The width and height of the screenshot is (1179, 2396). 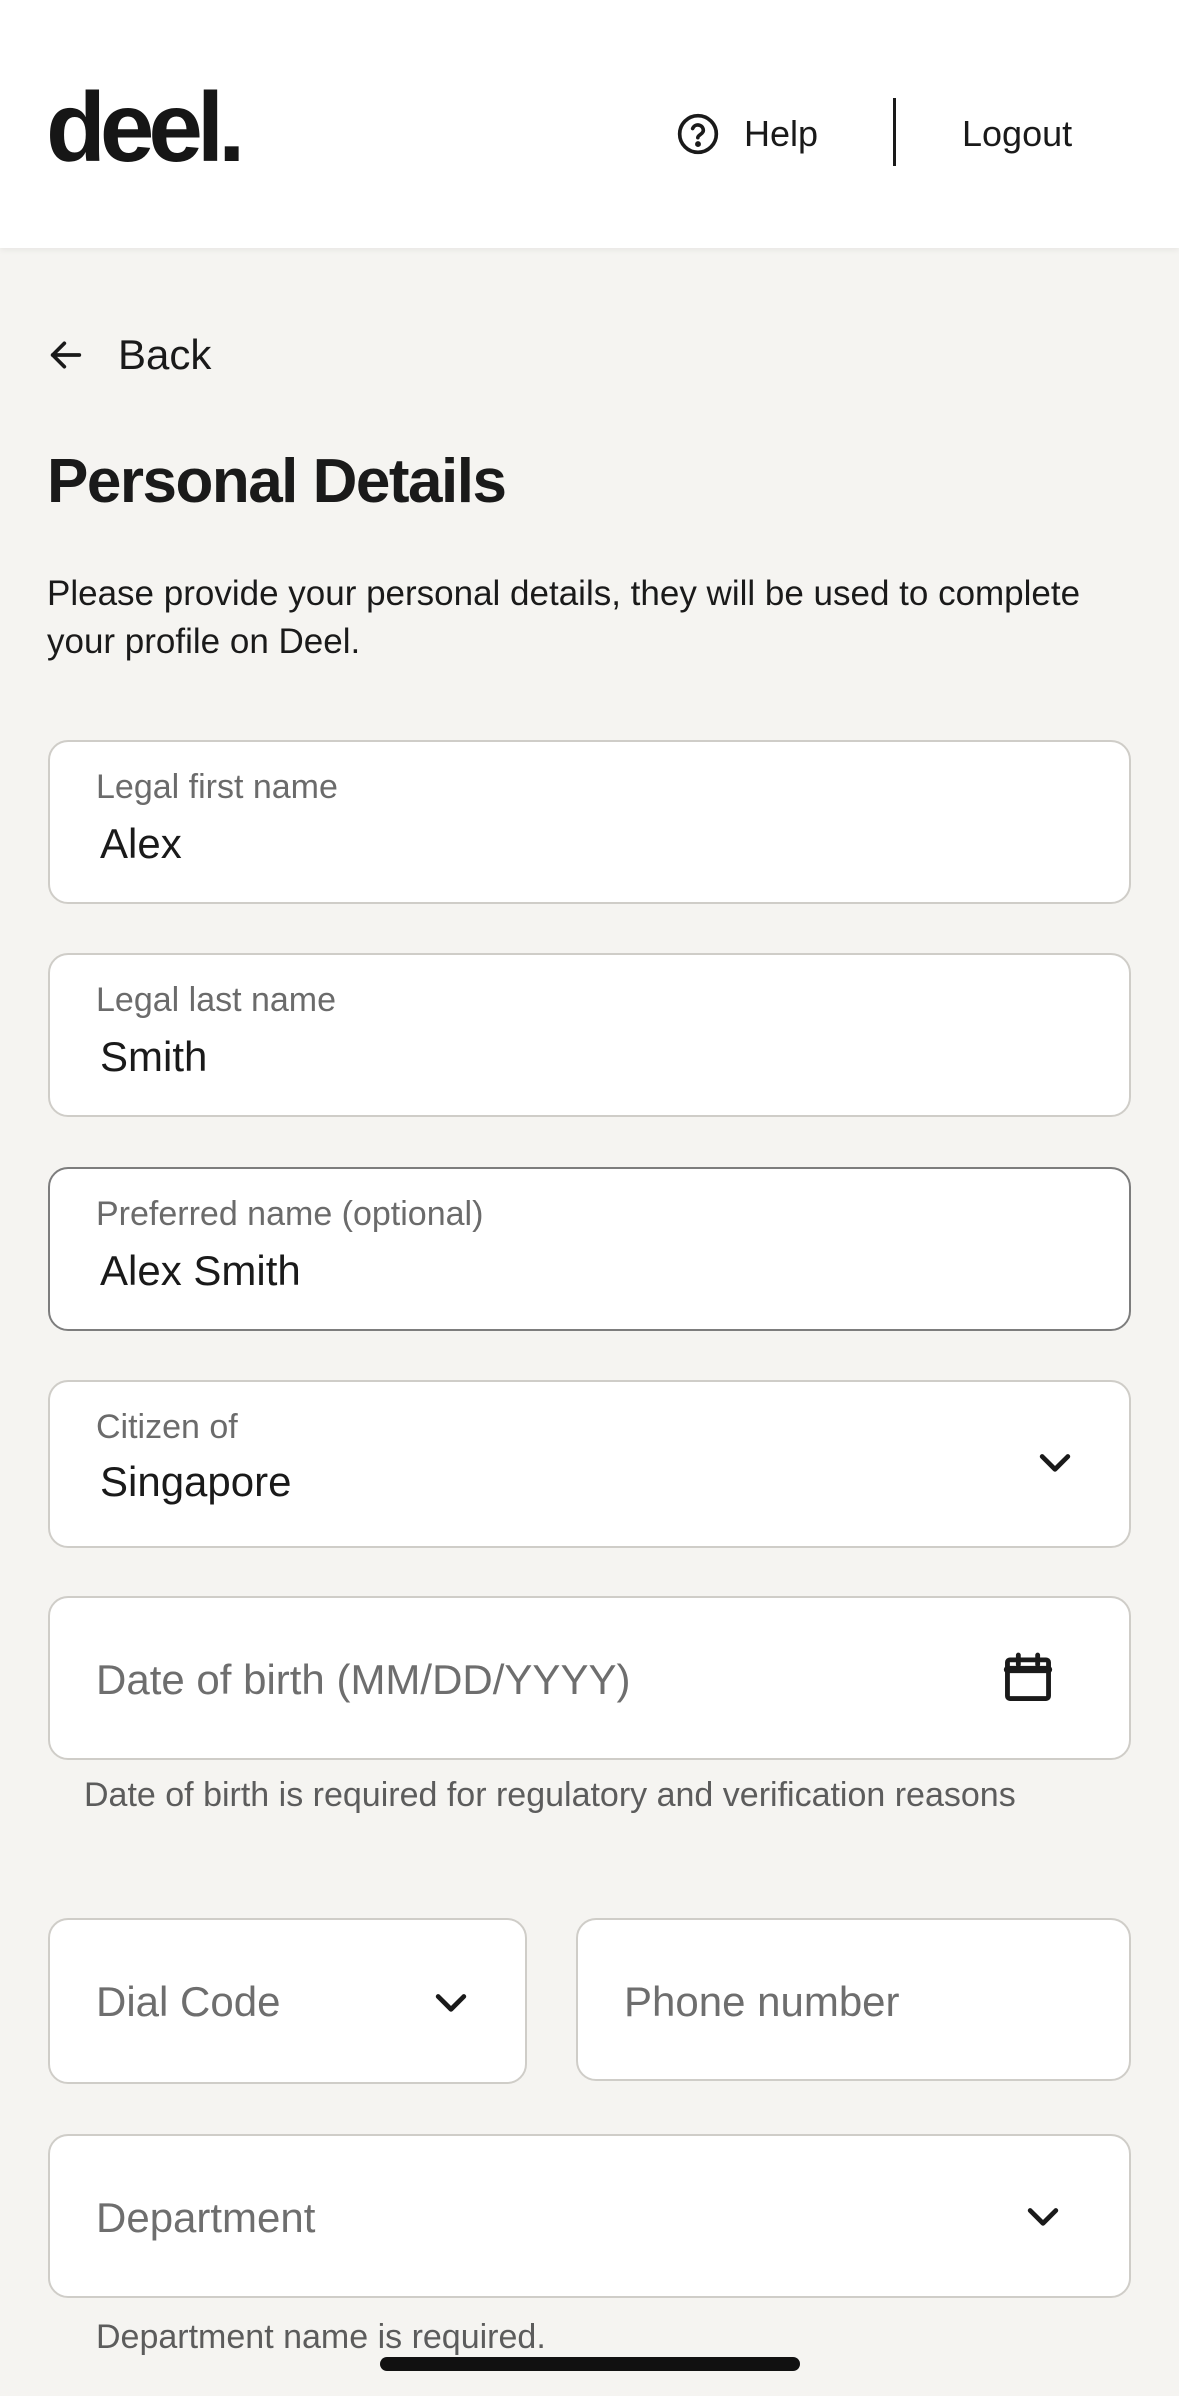 I want to click on page-title: Personal Details, so click(x=277, y=481).